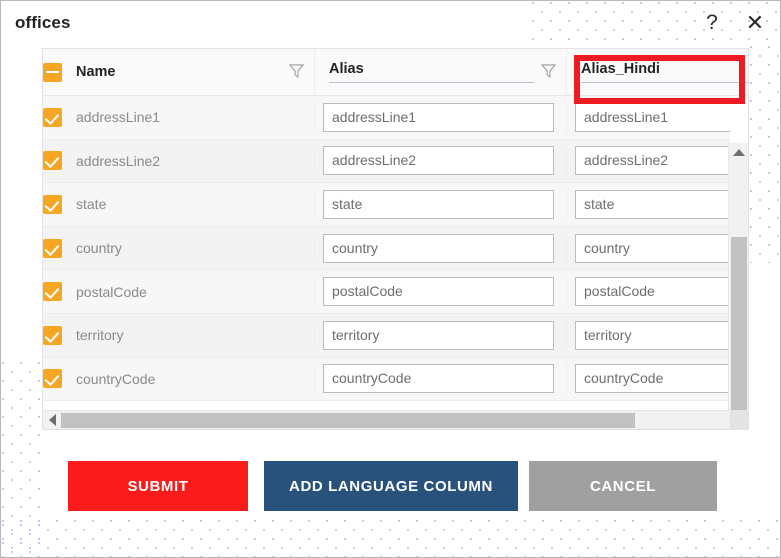  What do you see at coordinates (739, 324) in the screenshot?
I see `vertical-scrollbar-thumb` at bounding box center [739, 324].